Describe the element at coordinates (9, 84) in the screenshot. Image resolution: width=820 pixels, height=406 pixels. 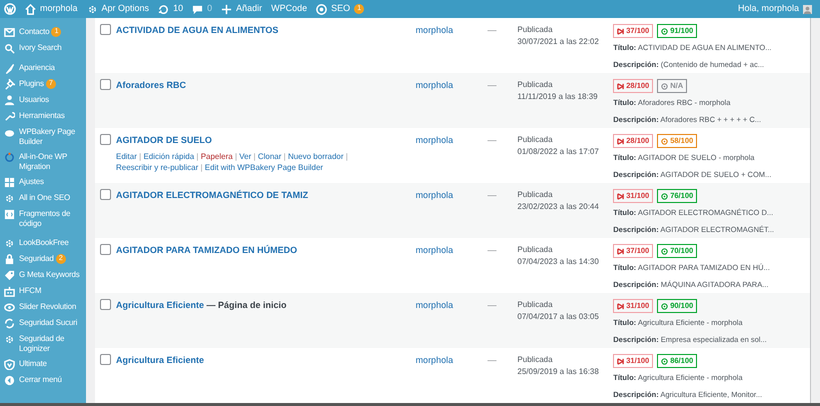
I see `plug-icon` at that location.